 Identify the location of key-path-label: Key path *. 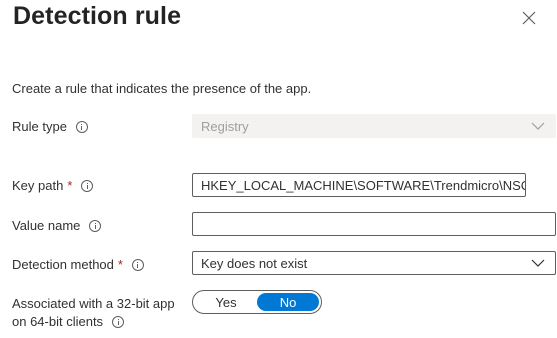
(53, 185).